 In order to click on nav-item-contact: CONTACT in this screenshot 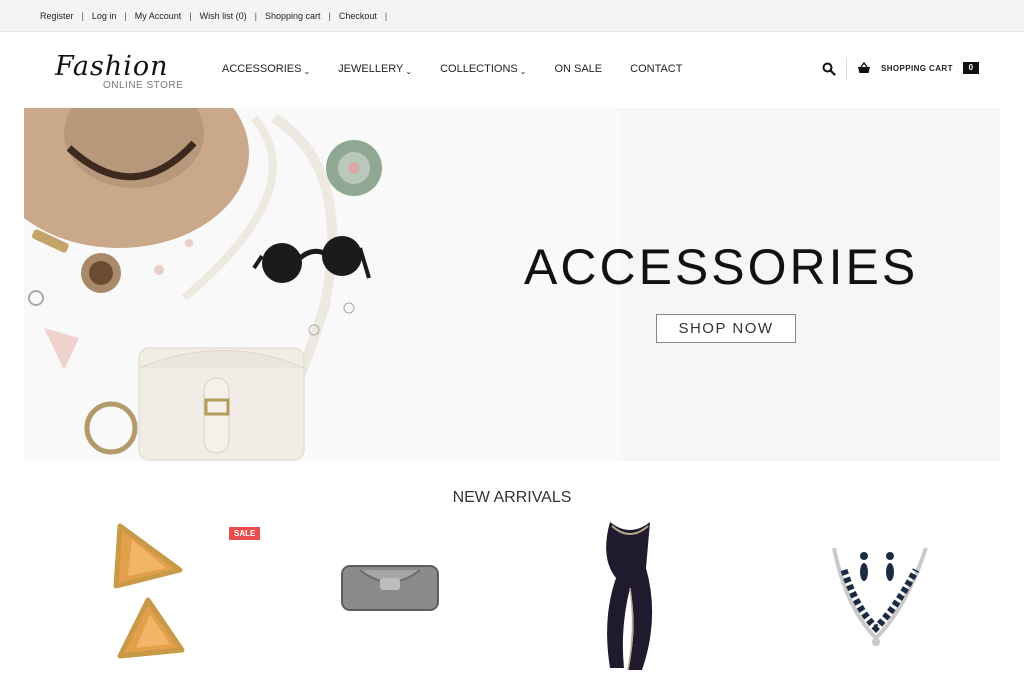, I will do `click(656, 69)`.